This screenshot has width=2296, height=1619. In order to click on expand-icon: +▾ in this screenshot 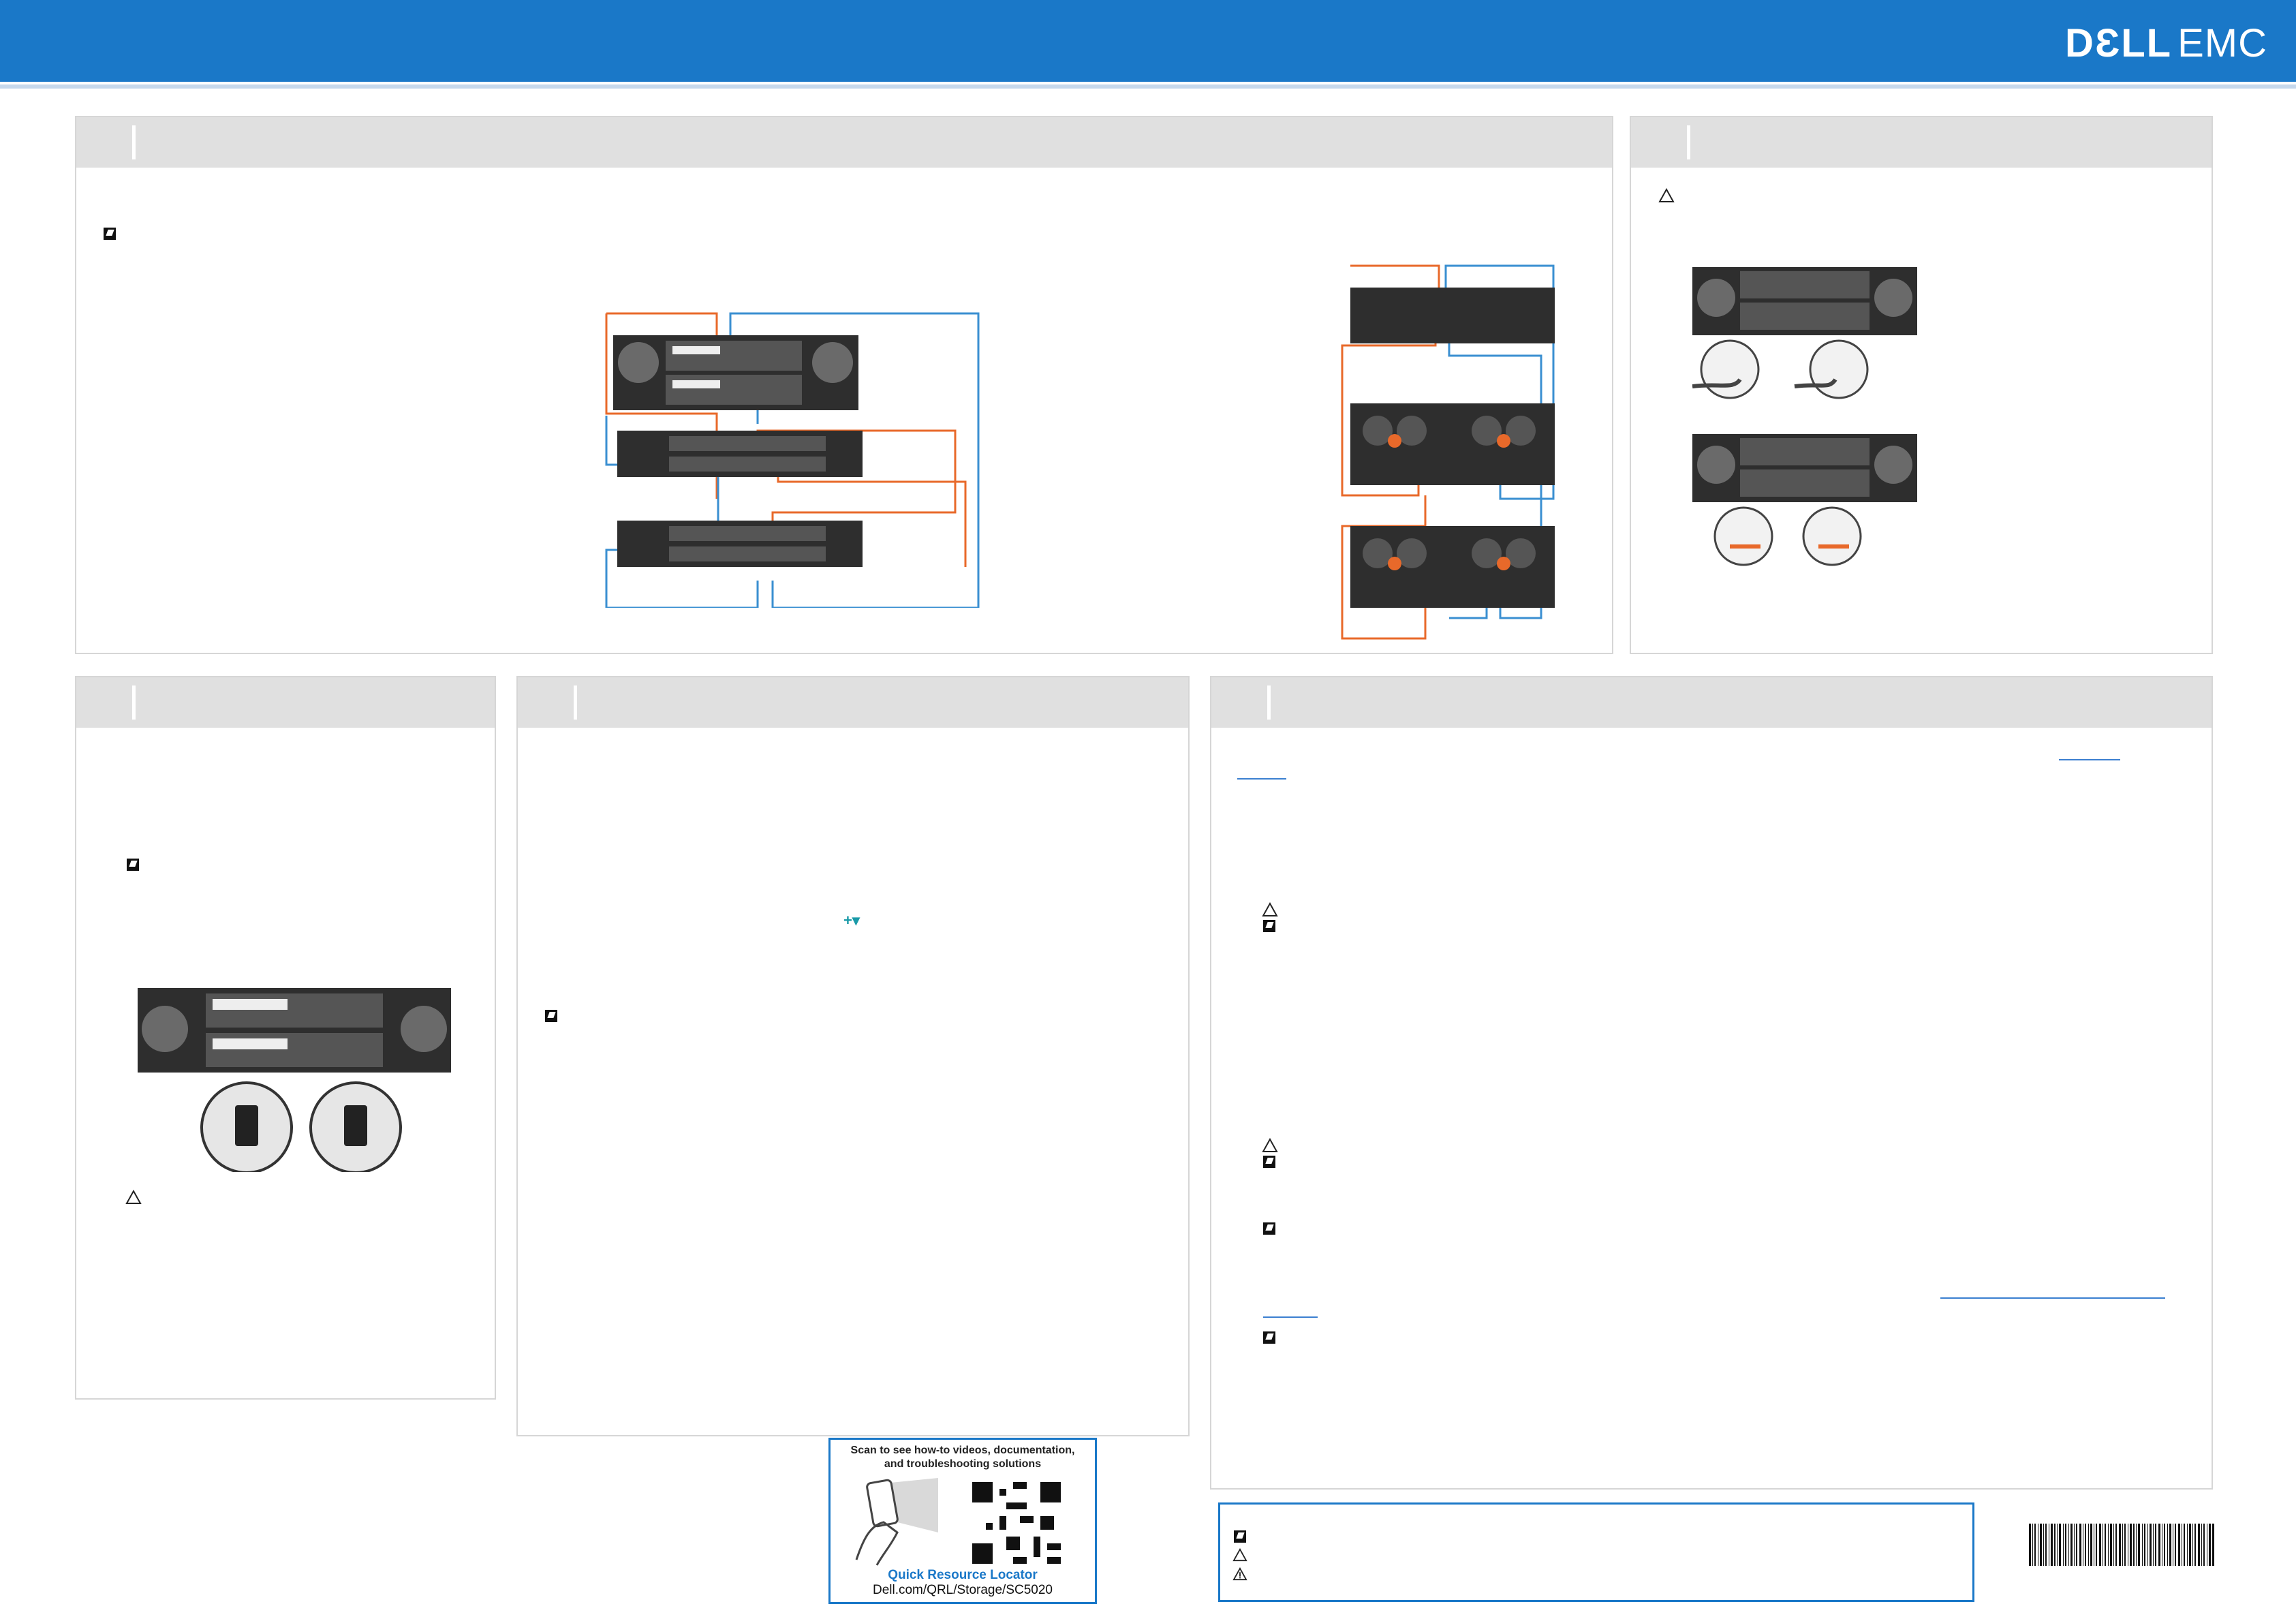, I will do `click(852, 920)`.